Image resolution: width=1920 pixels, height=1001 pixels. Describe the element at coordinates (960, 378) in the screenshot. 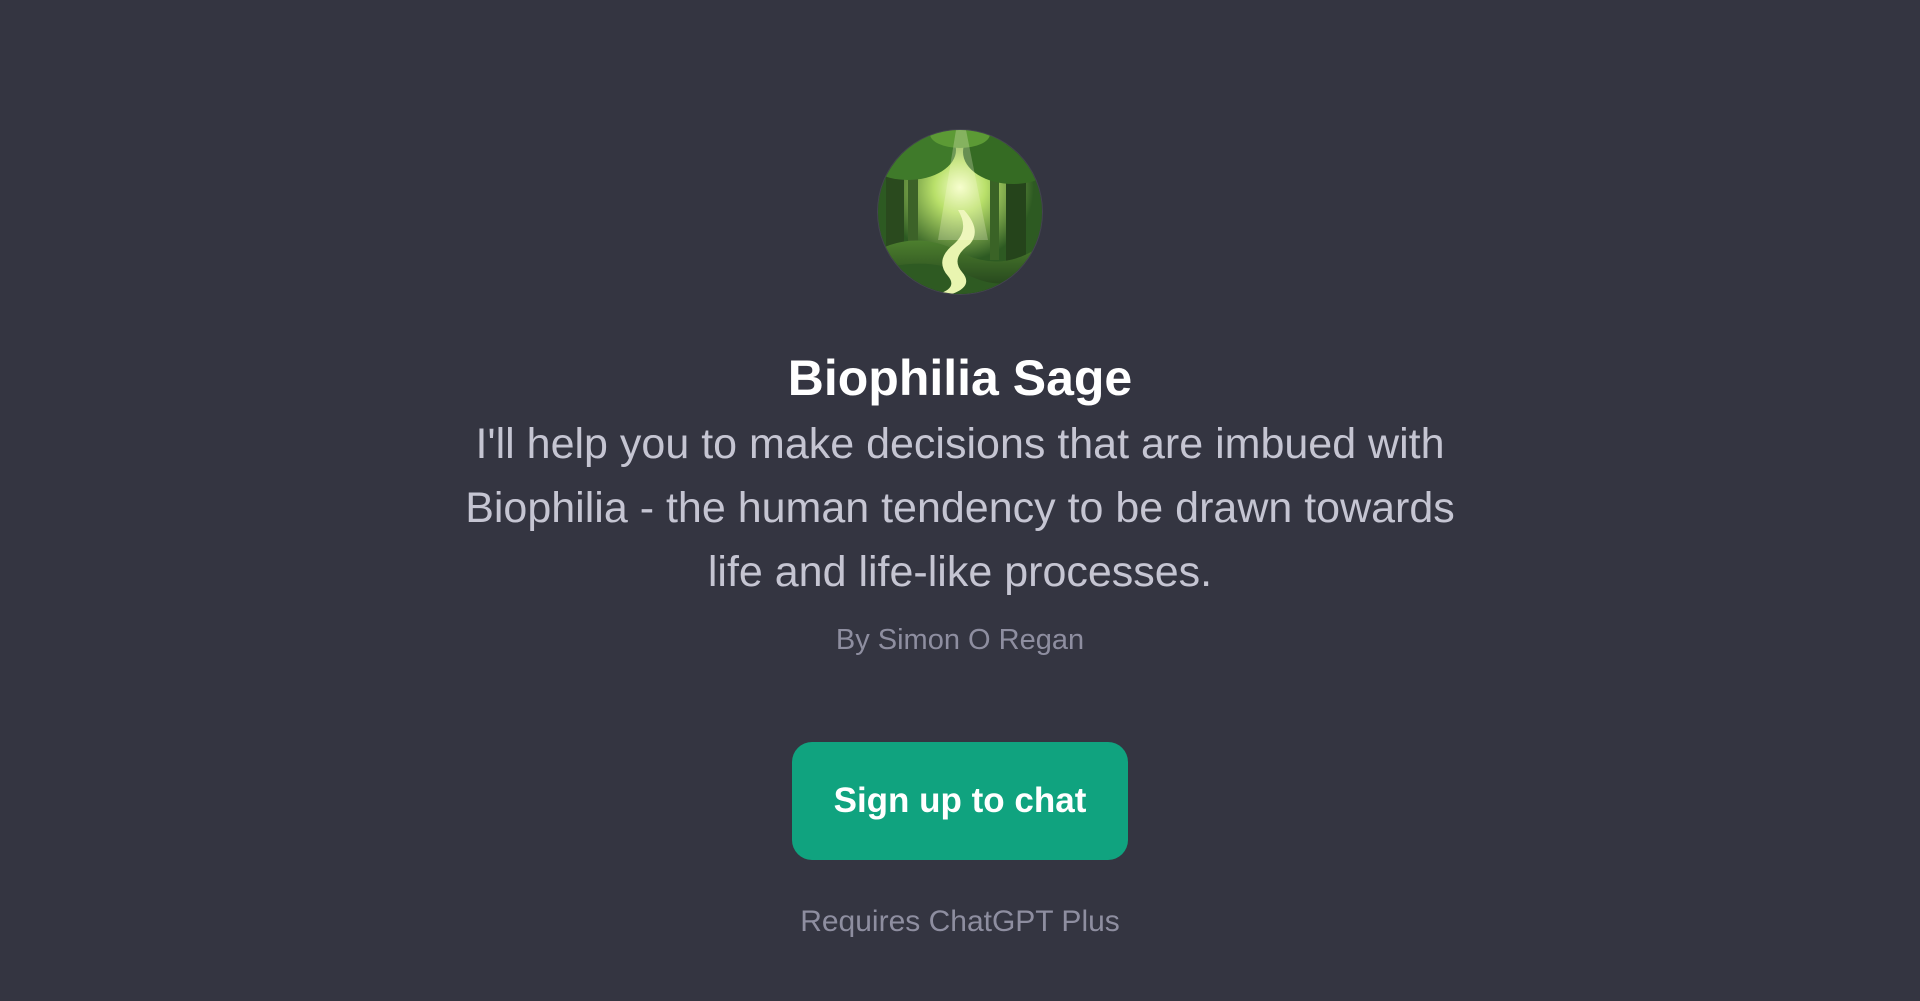

I see `gpt-title: Biophilia Sage` at that location.